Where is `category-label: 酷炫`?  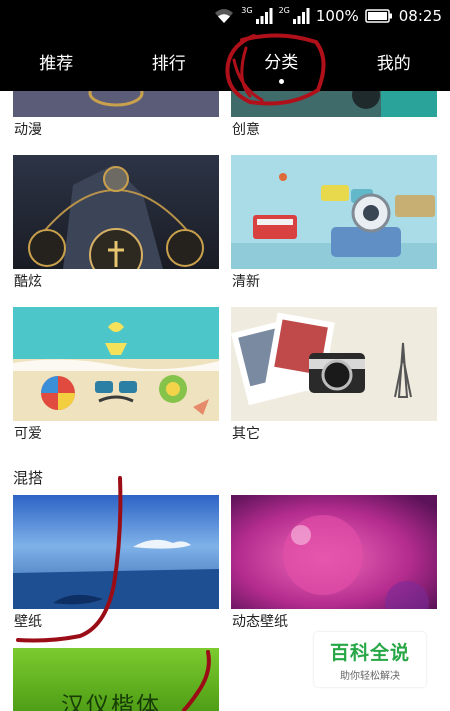 category-label: 酷炫 is located at coordinates (28, 282).